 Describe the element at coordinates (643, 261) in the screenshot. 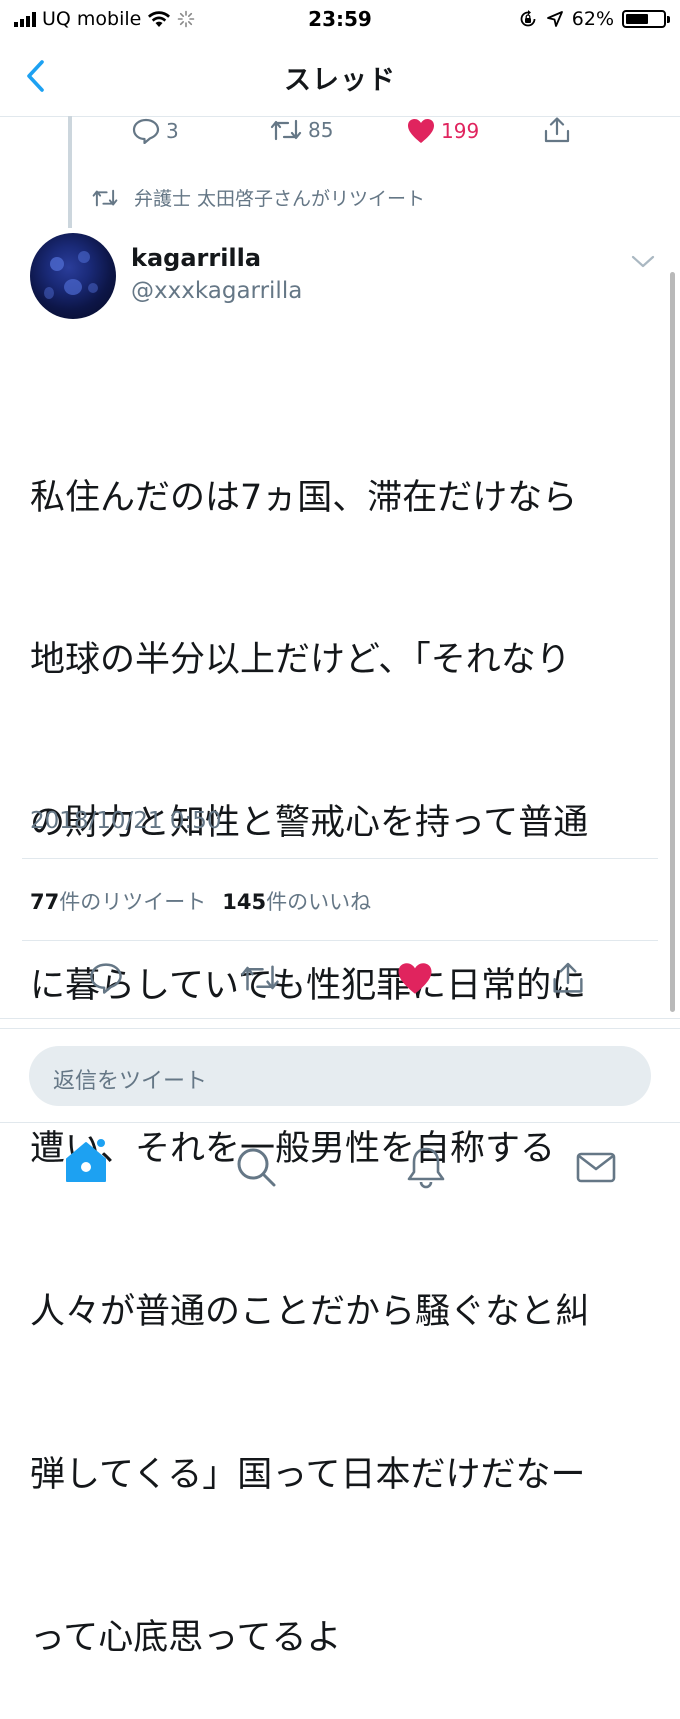

I see `chevron-down-icon` at that location.